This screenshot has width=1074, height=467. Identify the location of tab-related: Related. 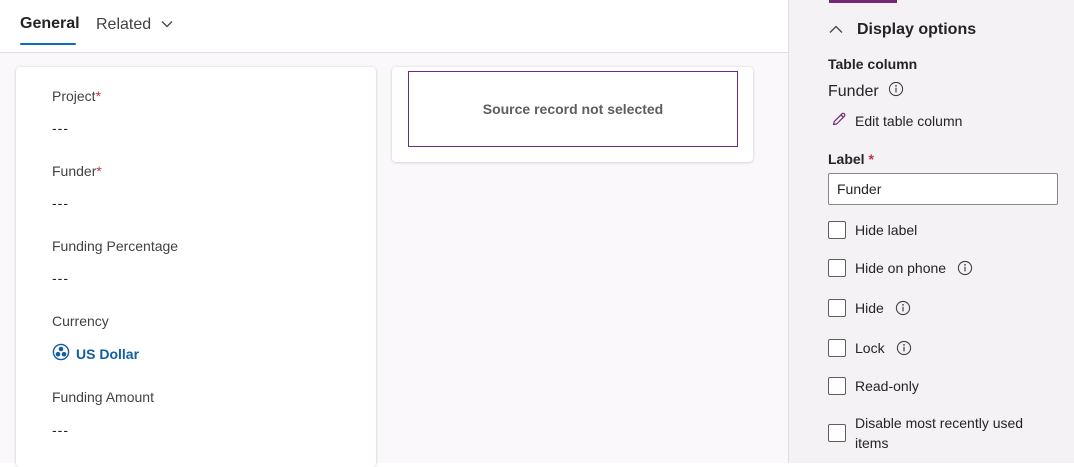
(134, 24).